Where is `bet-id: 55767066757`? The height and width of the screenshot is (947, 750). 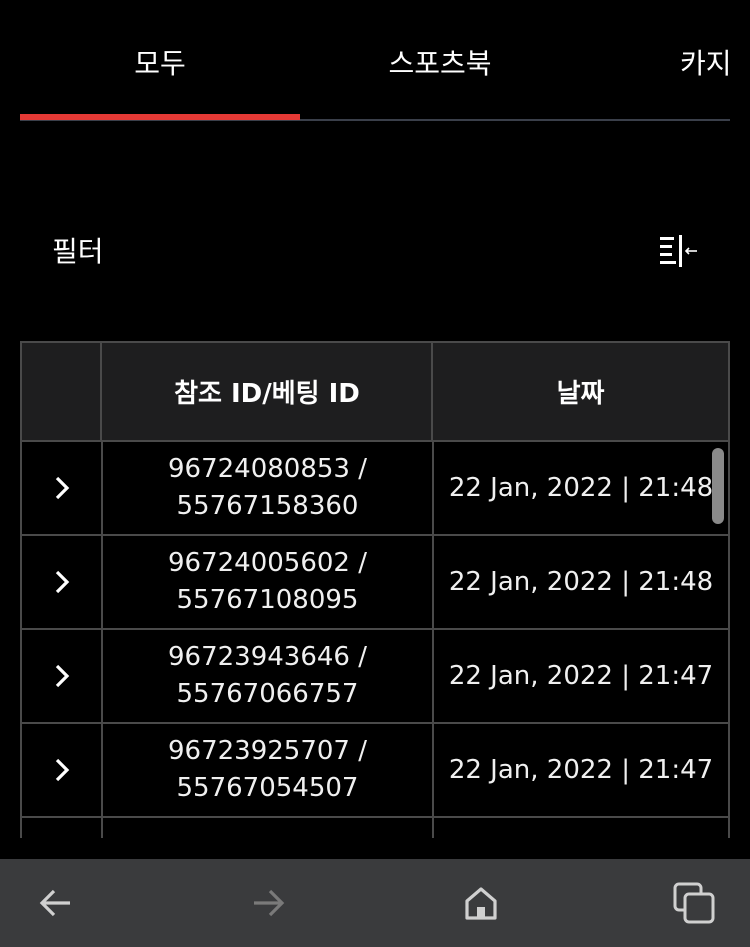
bet-id: 55767066757 is located at coordinates (267, 694).